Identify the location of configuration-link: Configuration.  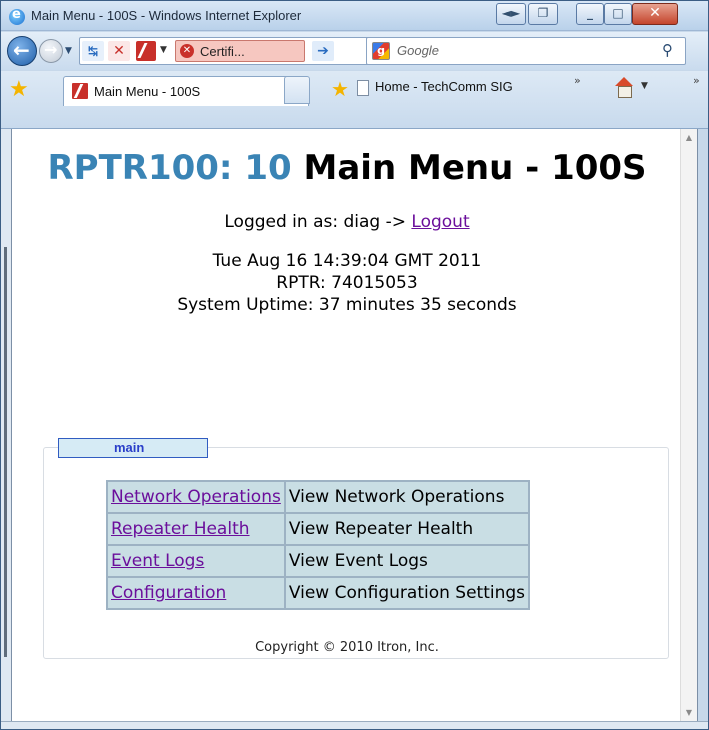
(168, 593).